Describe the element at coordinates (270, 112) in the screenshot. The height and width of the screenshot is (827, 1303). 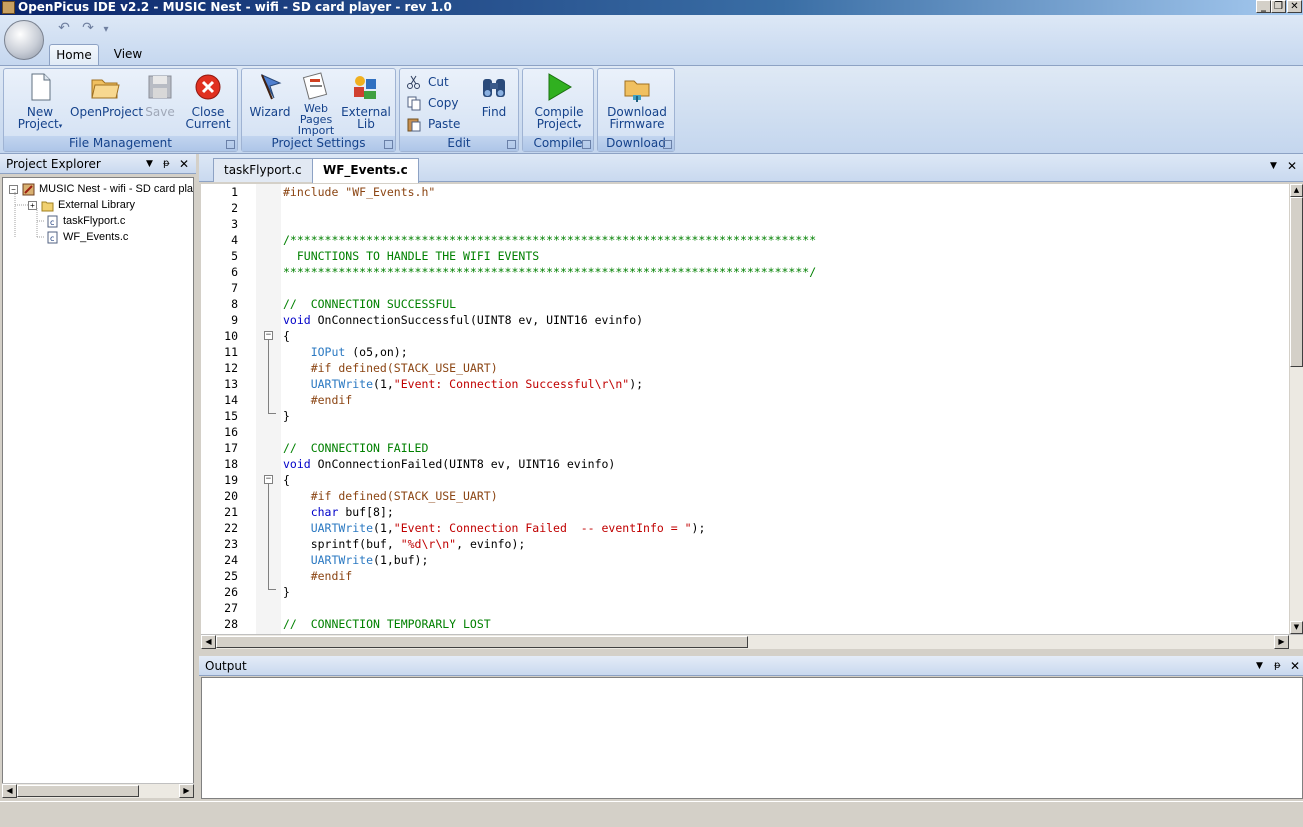
I see `wizard-label: Wizard` at that location.